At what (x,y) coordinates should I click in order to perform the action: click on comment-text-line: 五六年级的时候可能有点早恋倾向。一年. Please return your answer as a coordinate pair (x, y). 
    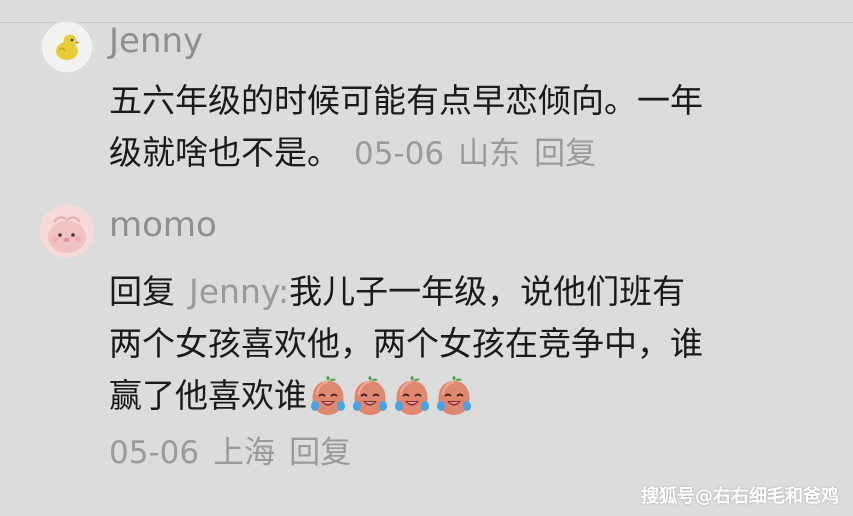
    Looking at the image, I should click on (406, 100).